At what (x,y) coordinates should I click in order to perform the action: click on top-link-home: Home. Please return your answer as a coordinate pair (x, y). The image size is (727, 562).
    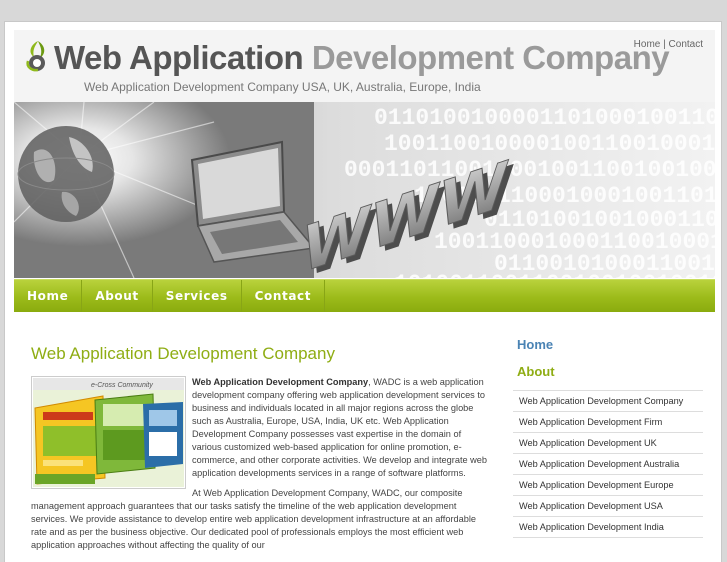
    Looking at the image, I should click on (647, 44).